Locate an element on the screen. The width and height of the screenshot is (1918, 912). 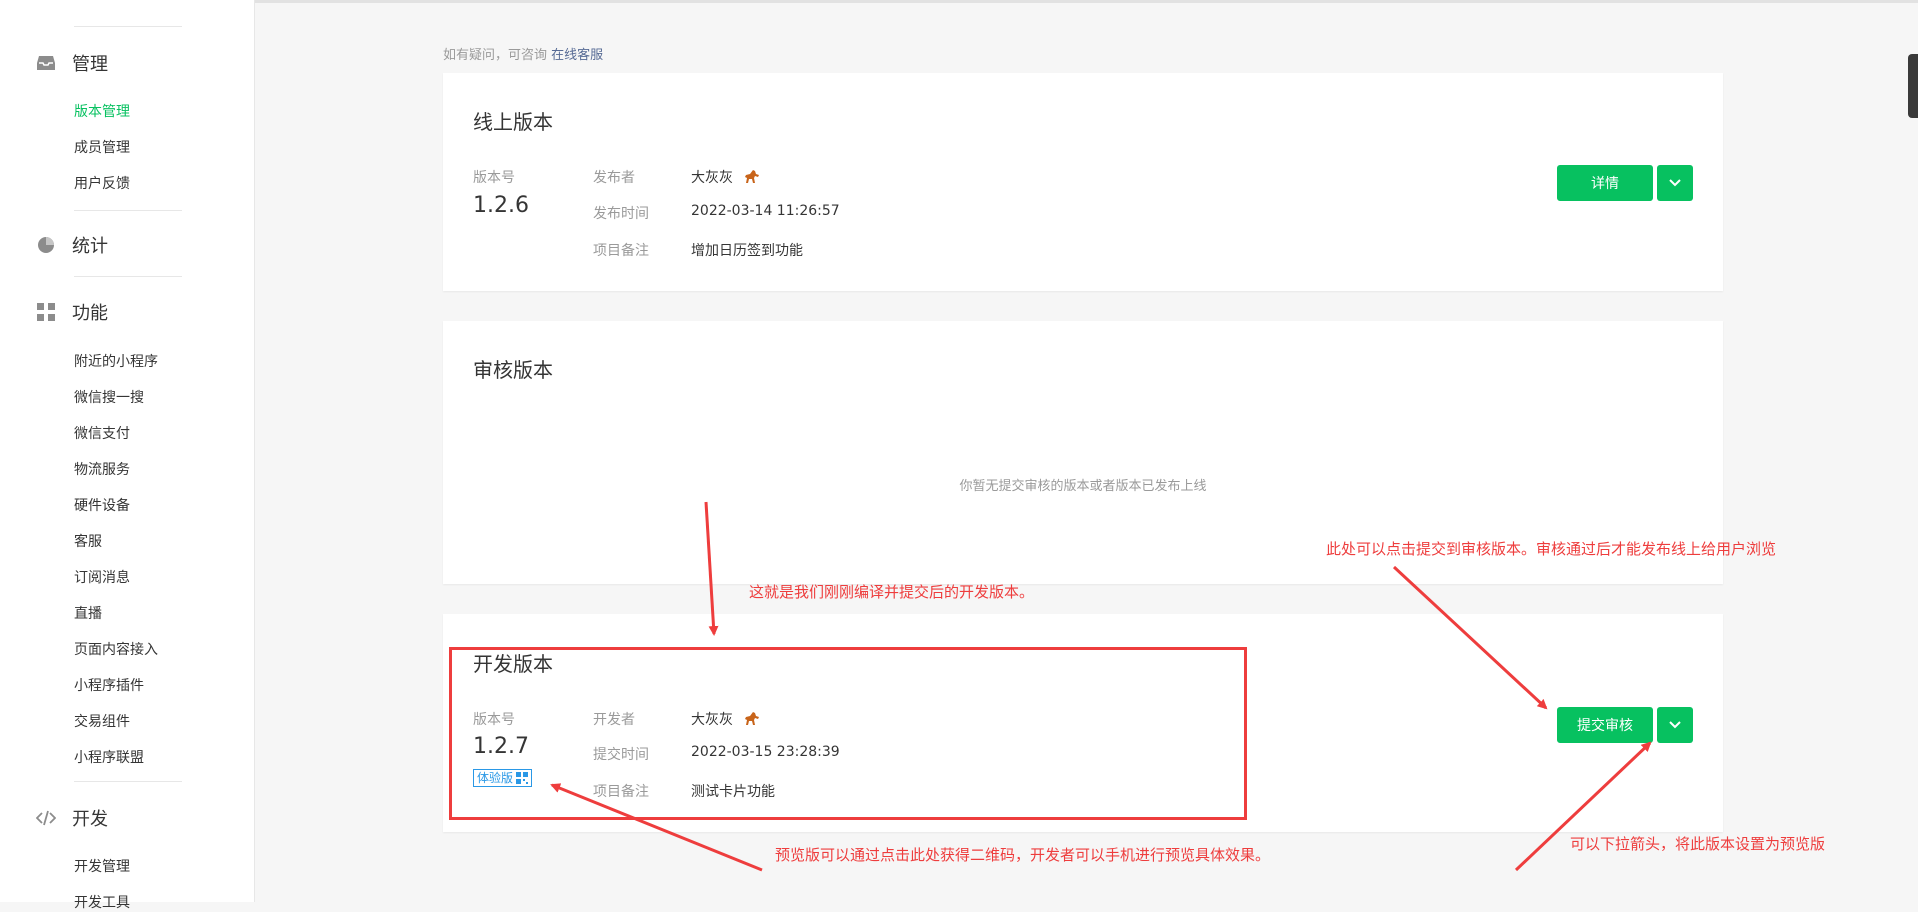
online-dropdown-button is located at coordinates (1675, 183).